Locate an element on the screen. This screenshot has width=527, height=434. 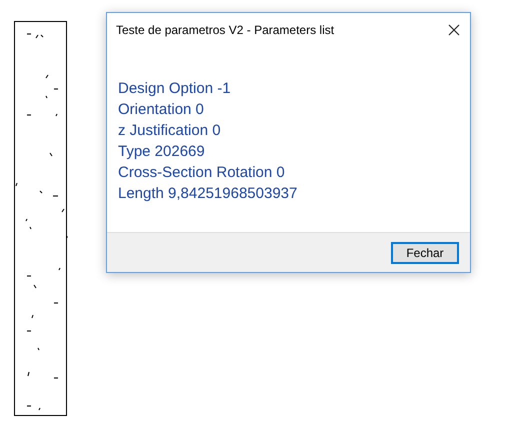
parameter-text: Length 9,84251968503937 is located at coordinates (208, 194).